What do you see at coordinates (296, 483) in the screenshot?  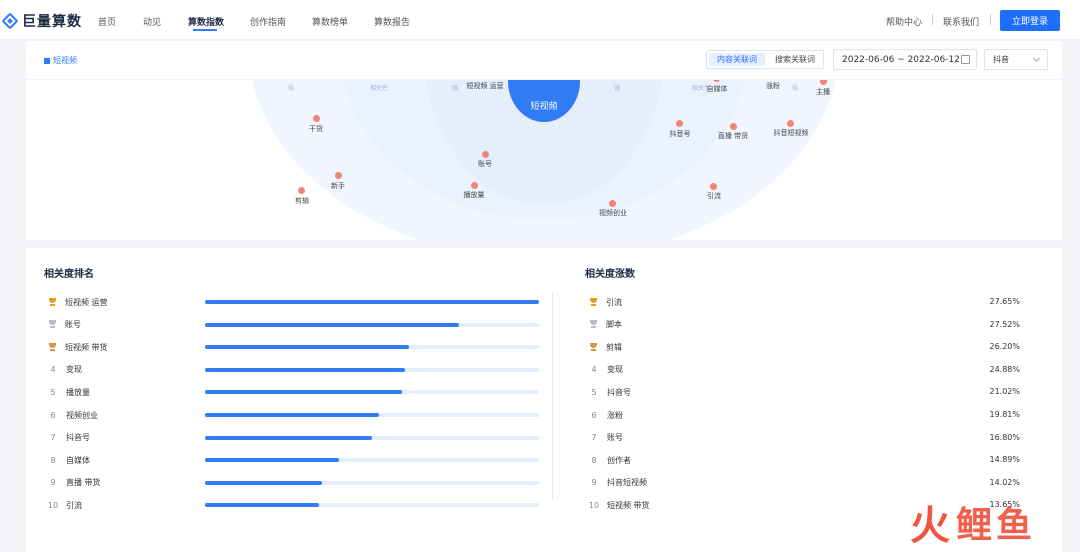 I see `ranking-row: 9 直播 带货` at bounding box center [296, 483].